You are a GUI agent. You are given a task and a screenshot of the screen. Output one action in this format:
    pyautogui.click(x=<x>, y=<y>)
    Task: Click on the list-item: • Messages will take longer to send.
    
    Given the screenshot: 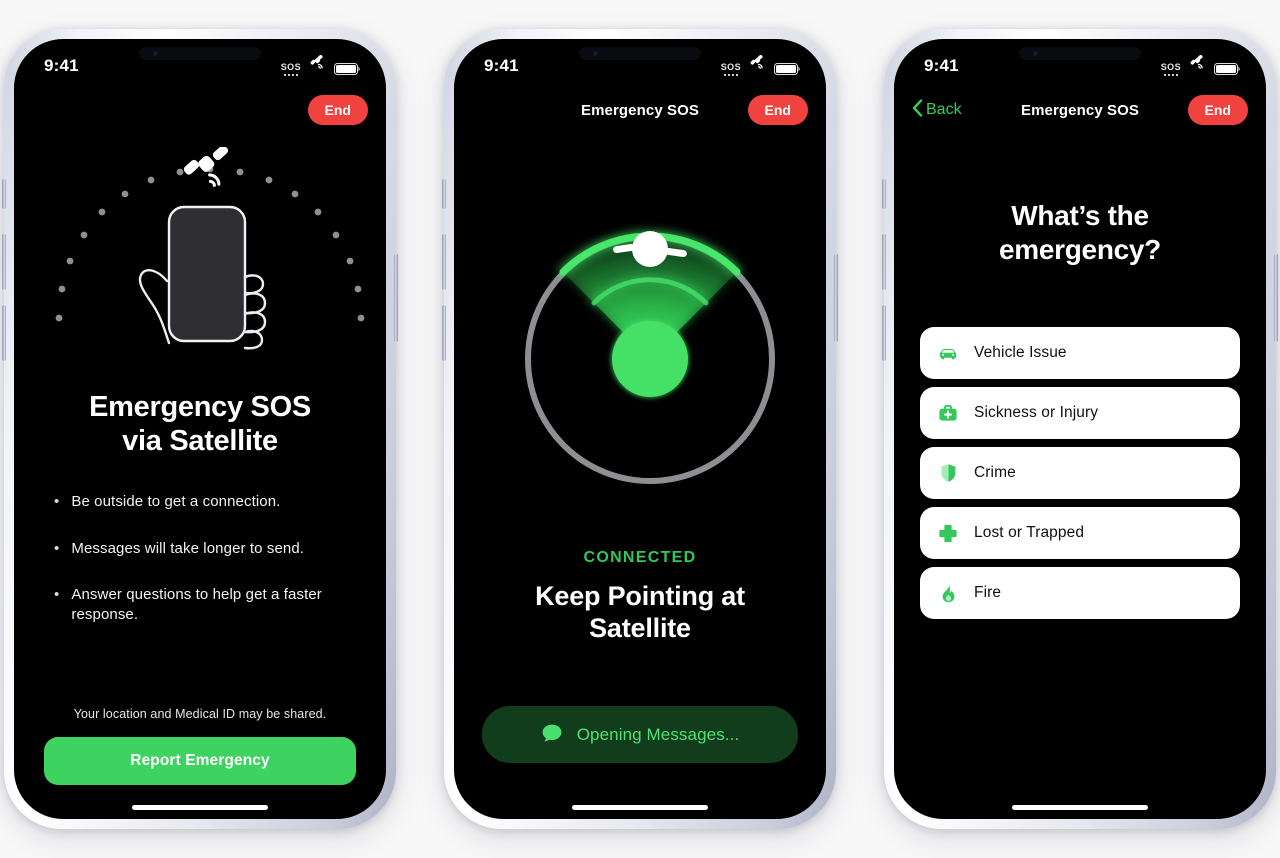 What is the action you would take?
    pyautogui.click(x=205, y=549)
    